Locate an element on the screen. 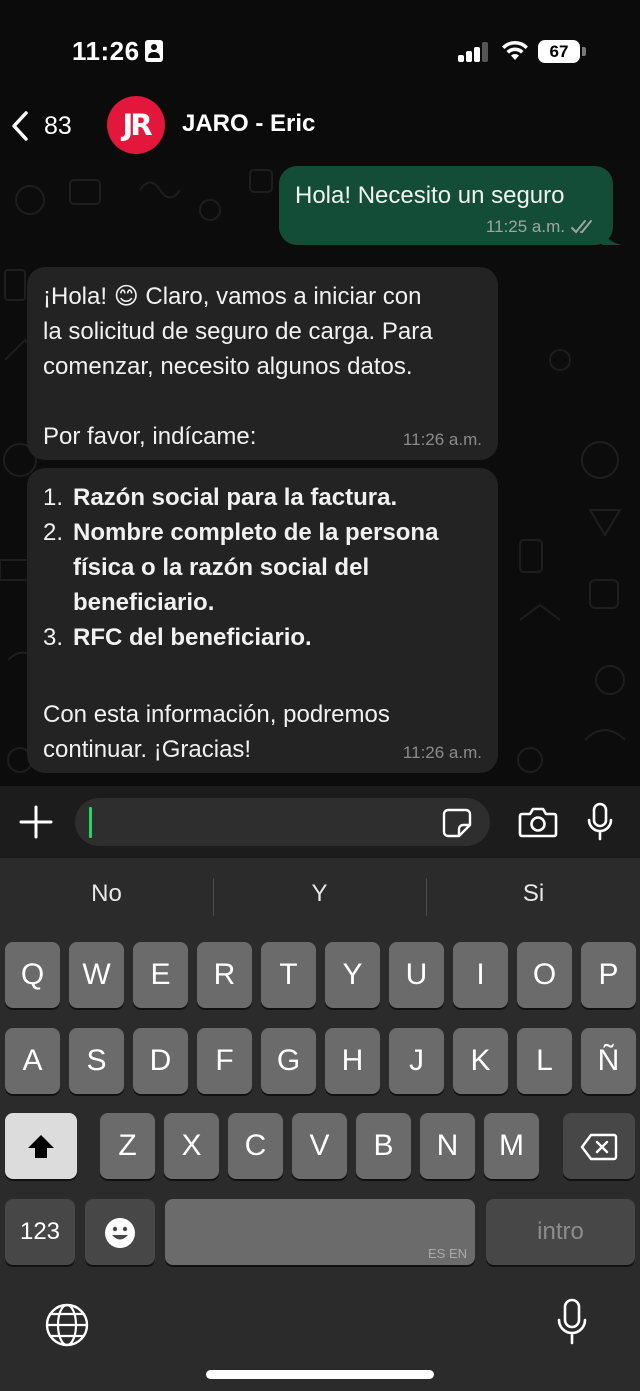 The image size is (640, 1391). contact-avatar: JR is located at coordinates (136, 125).